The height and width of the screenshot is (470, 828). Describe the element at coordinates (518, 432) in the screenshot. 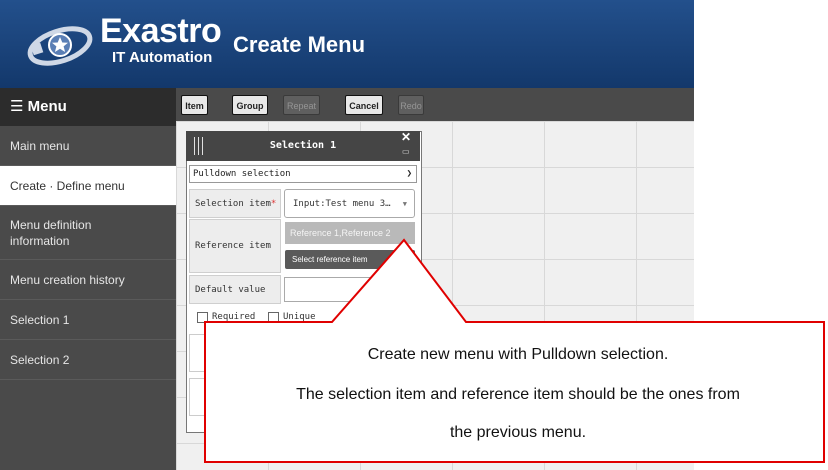

I see `callout-line-3: the previous menu.` at that location.